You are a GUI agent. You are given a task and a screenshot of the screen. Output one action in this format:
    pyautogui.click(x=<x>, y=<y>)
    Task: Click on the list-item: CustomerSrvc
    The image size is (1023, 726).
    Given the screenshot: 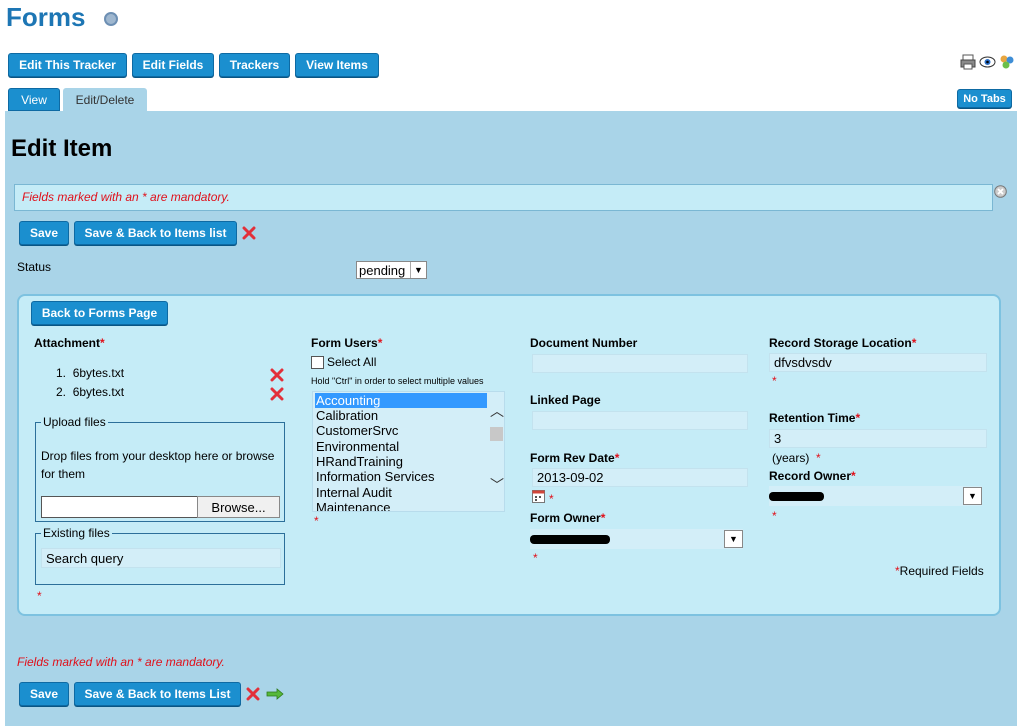 What is the action you would take?
    pyautogui.click(x=357, y=430)
    